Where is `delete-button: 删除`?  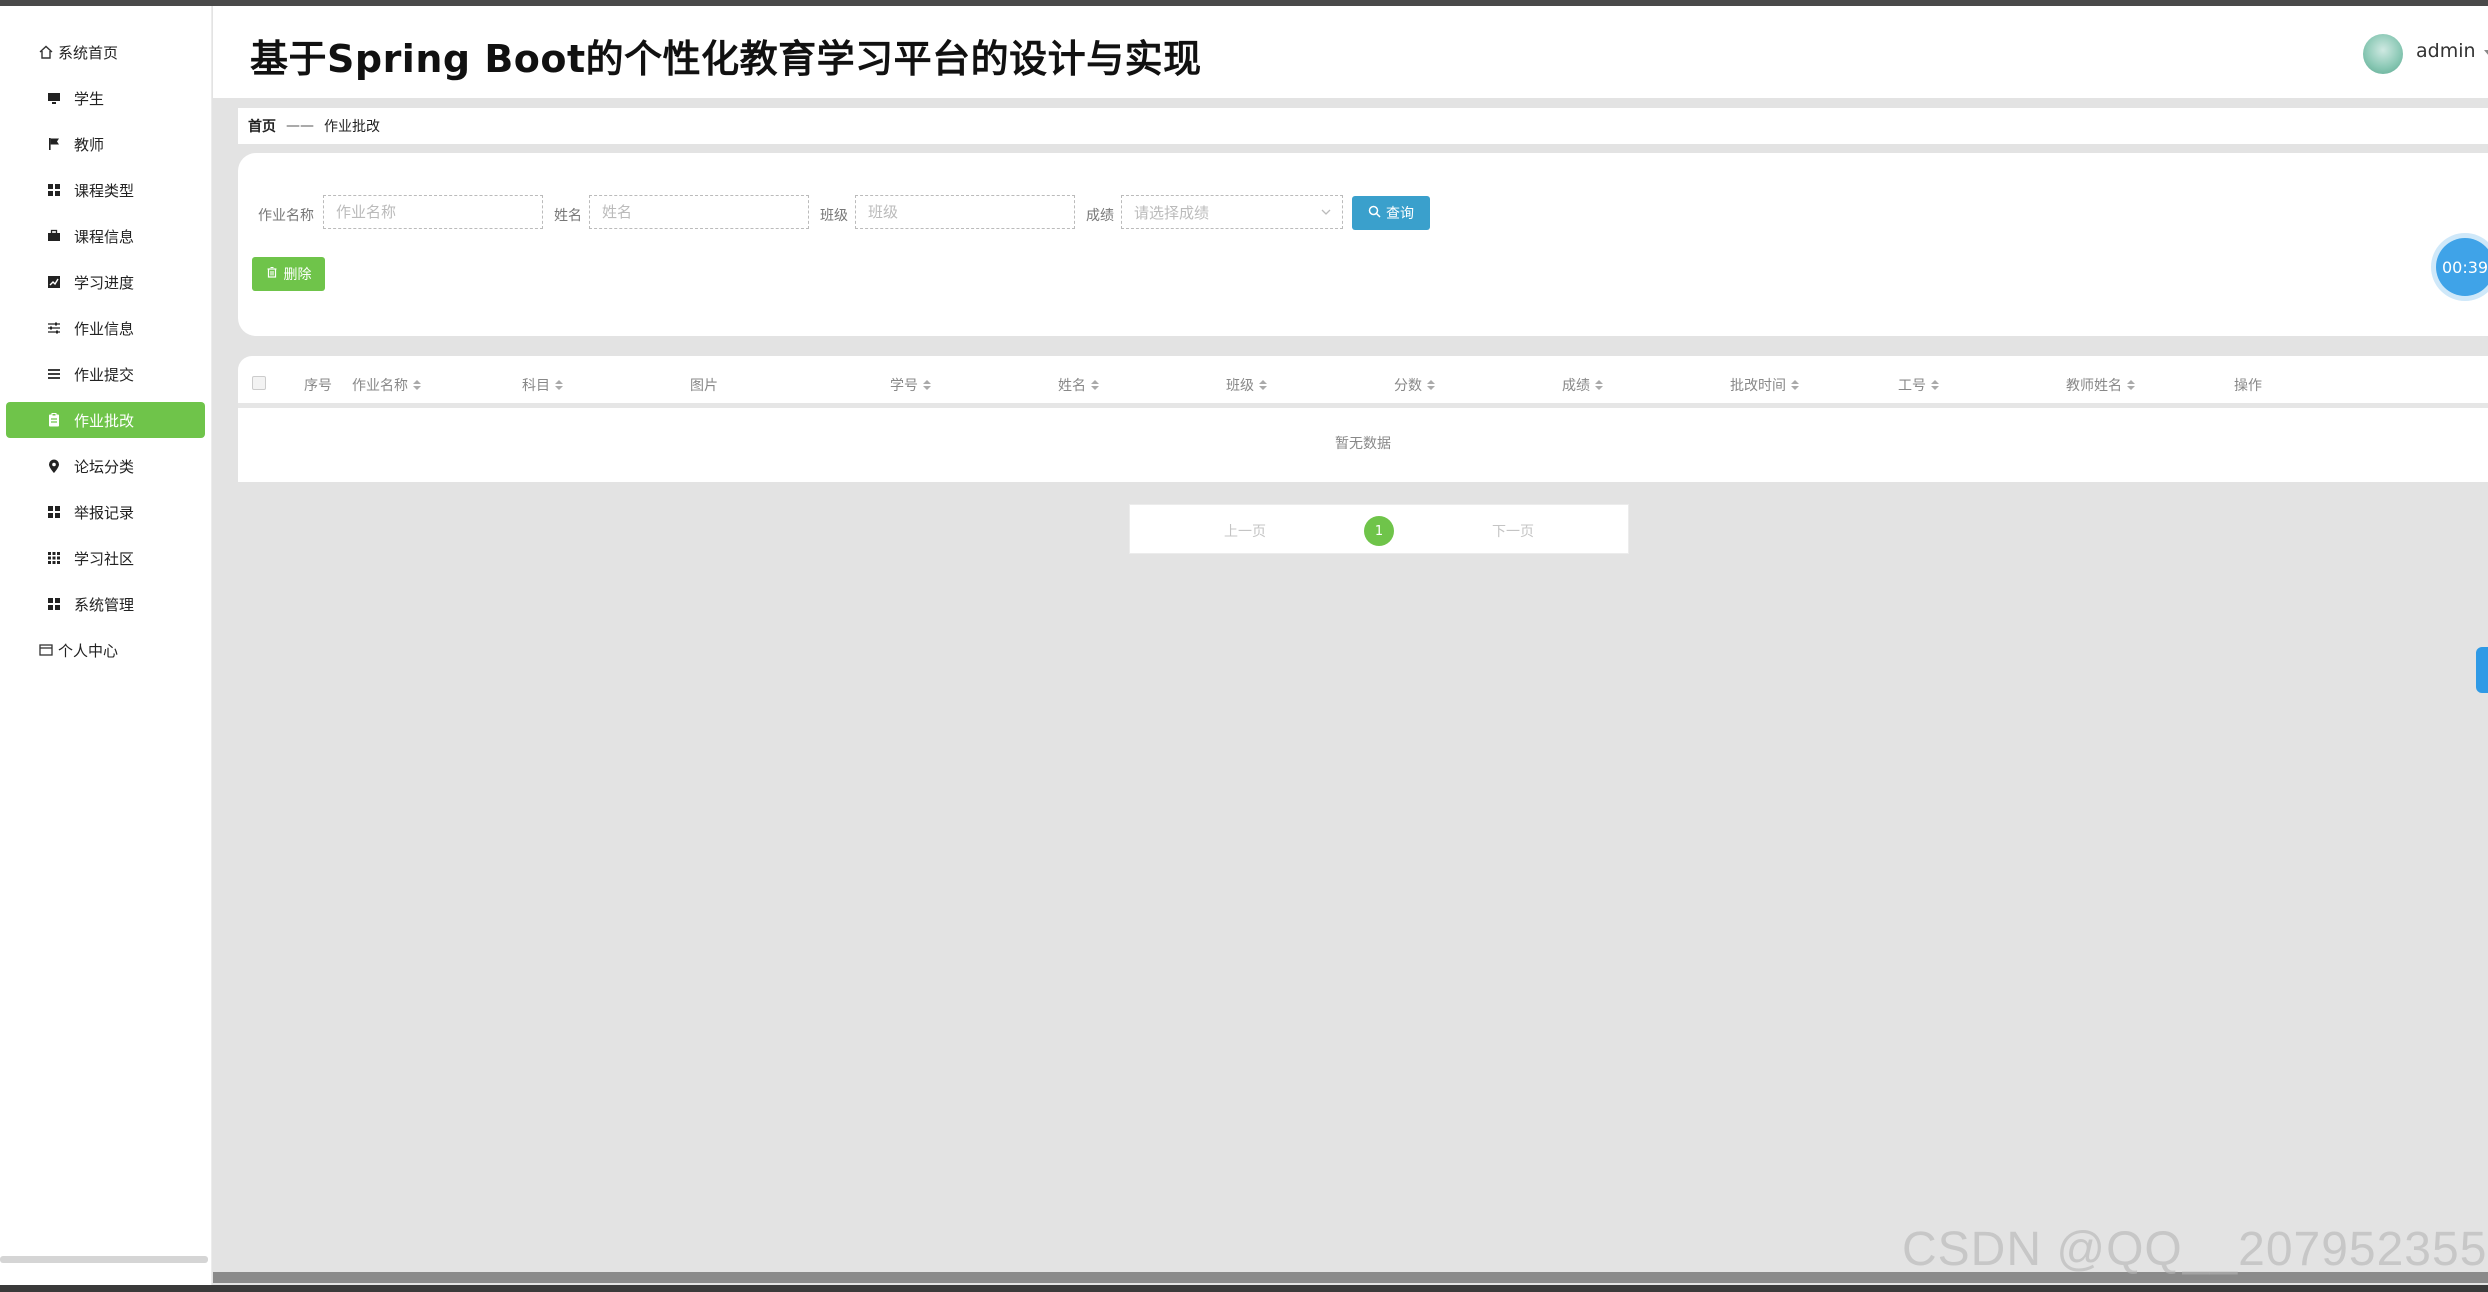
delete-button: 删除 is located at coordinates (288, 274).